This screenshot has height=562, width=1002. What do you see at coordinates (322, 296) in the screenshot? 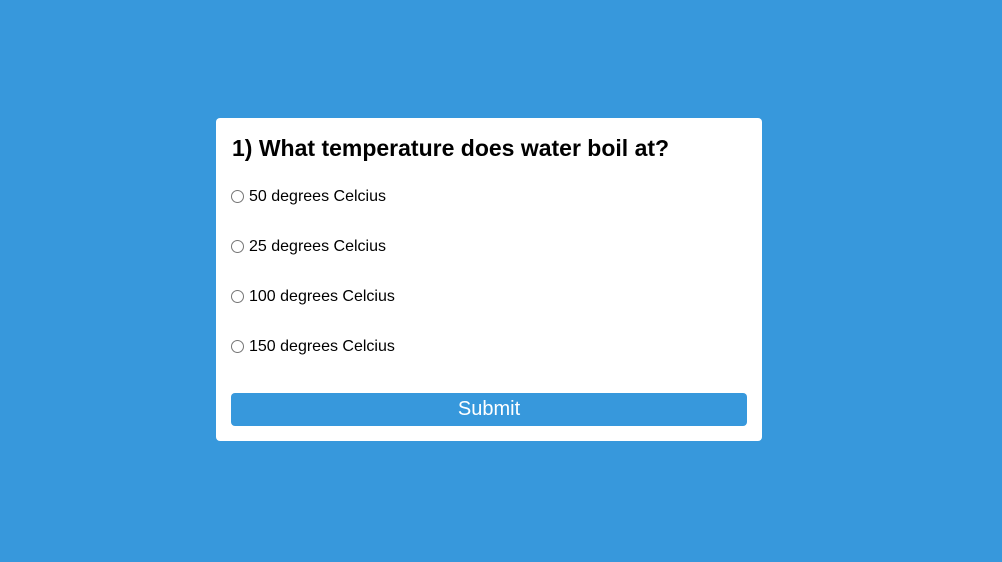
I see `answer-option-label: 100 degrees Celcius` at bounding box center [322, 296].